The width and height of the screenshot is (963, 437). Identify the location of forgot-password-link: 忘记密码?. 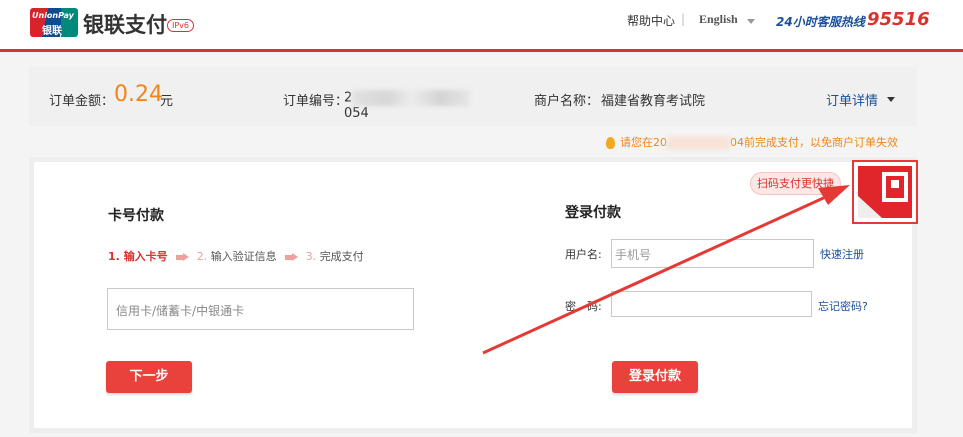
(843, 306).